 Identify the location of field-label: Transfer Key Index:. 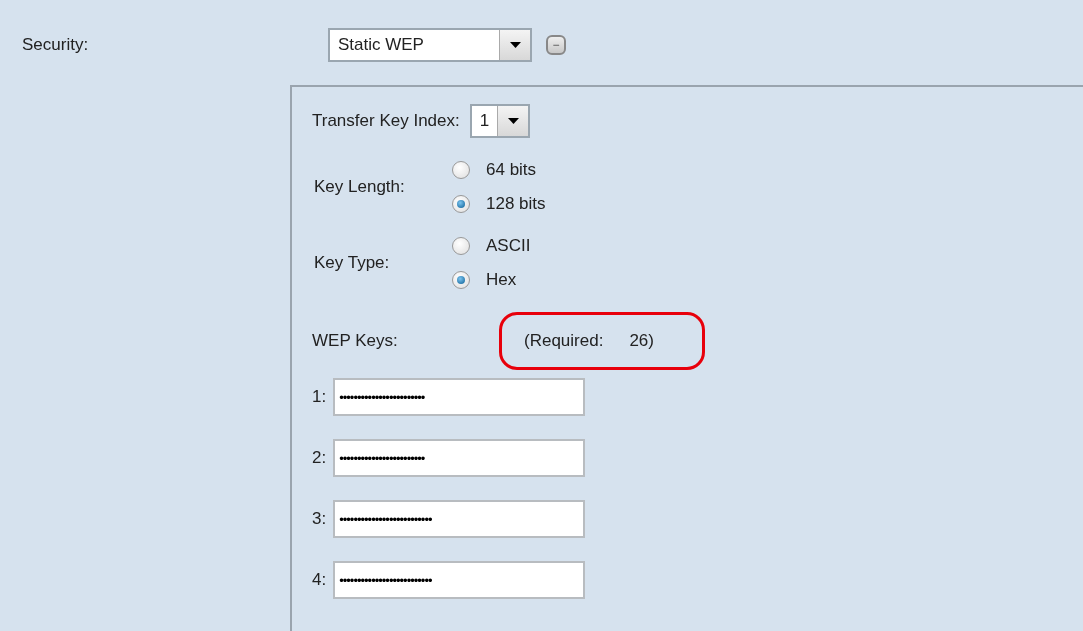
(386, 121).